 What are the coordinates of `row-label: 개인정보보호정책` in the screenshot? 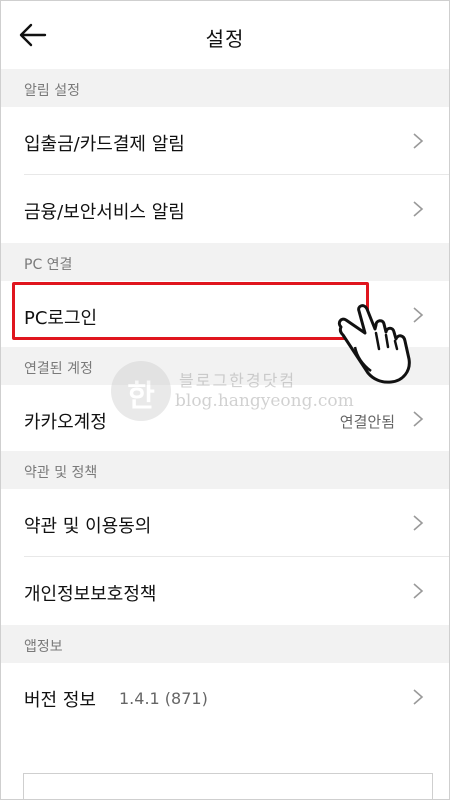 It's located at (90, 594).